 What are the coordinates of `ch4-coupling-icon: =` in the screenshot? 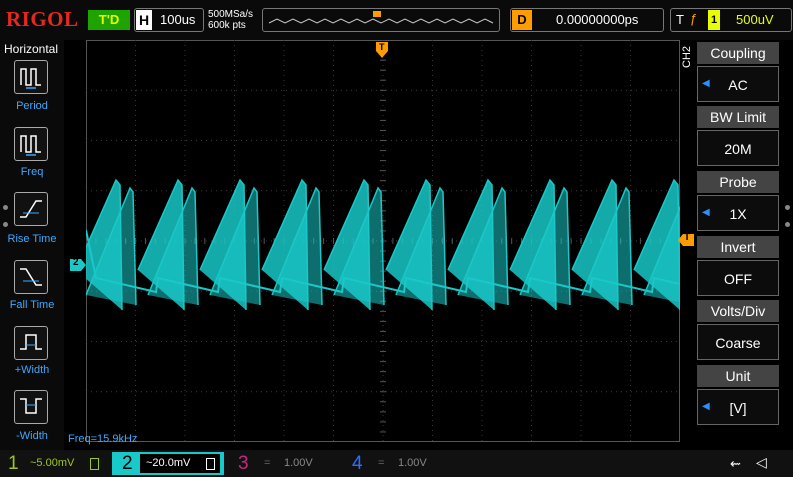 It's located at (381, 463).